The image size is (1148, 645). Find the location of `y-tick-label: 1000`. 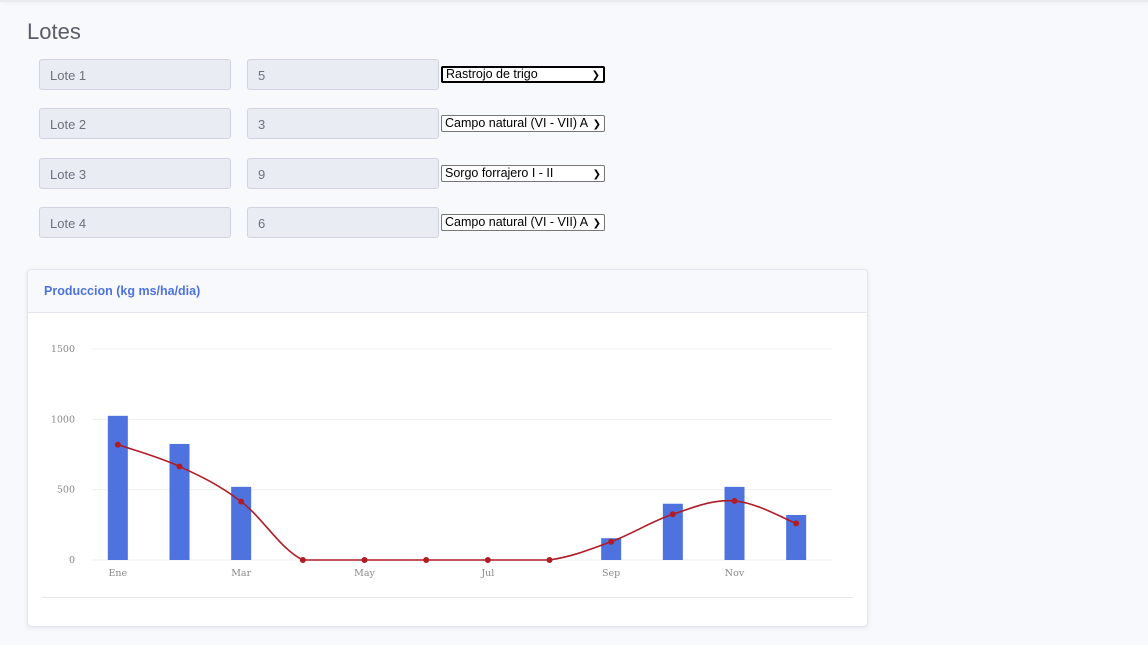

y-tick-label: 1000 is located at coordinates (63, 419).